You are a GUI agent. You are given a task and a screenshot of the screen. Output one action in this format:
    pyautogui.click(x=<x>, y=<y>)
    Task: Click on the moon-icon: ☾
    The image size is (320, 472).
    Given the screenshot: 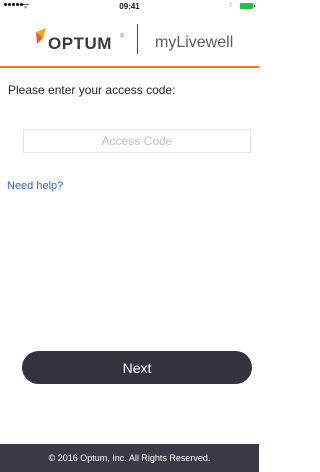 What is the action you would take?
    pyautogui.click(x=231, y=5)
    